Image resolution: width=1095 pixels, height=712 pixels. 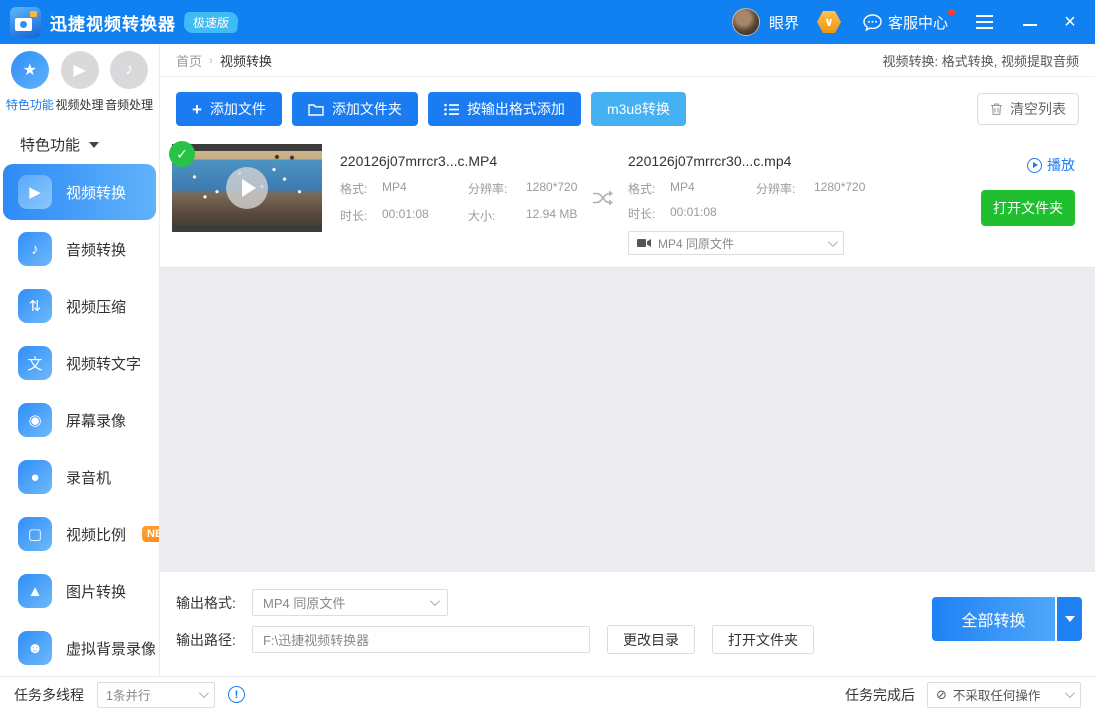 I want to click on convert-all-dropdown, so click(x=1069, y=619).